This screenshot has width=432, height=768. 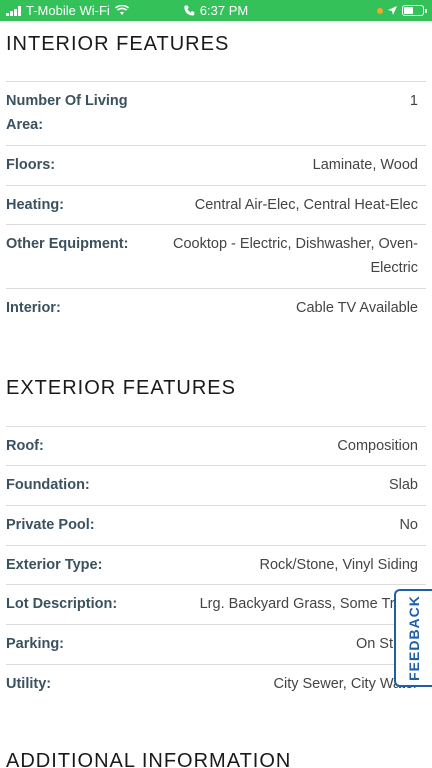 What do you see at coordinates (48, 485) in the screenshot?
I see `row-label: Foundation:` at bounding box center [48, 485].